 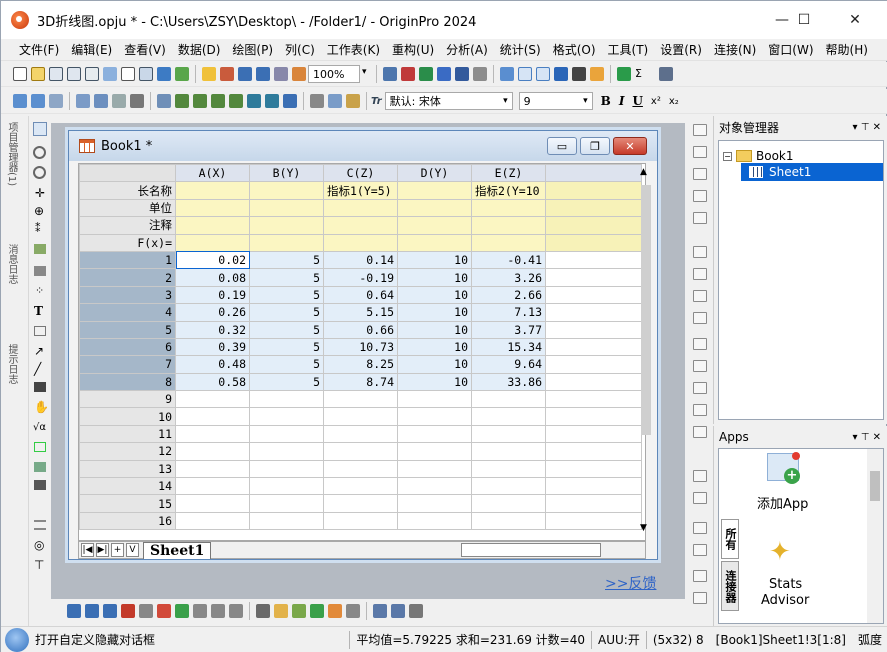 What do you see at coordinates (508, 190) in the screenshot?
I see `label-cell: 指标2(Y=10` at bounding box center [508, 190].